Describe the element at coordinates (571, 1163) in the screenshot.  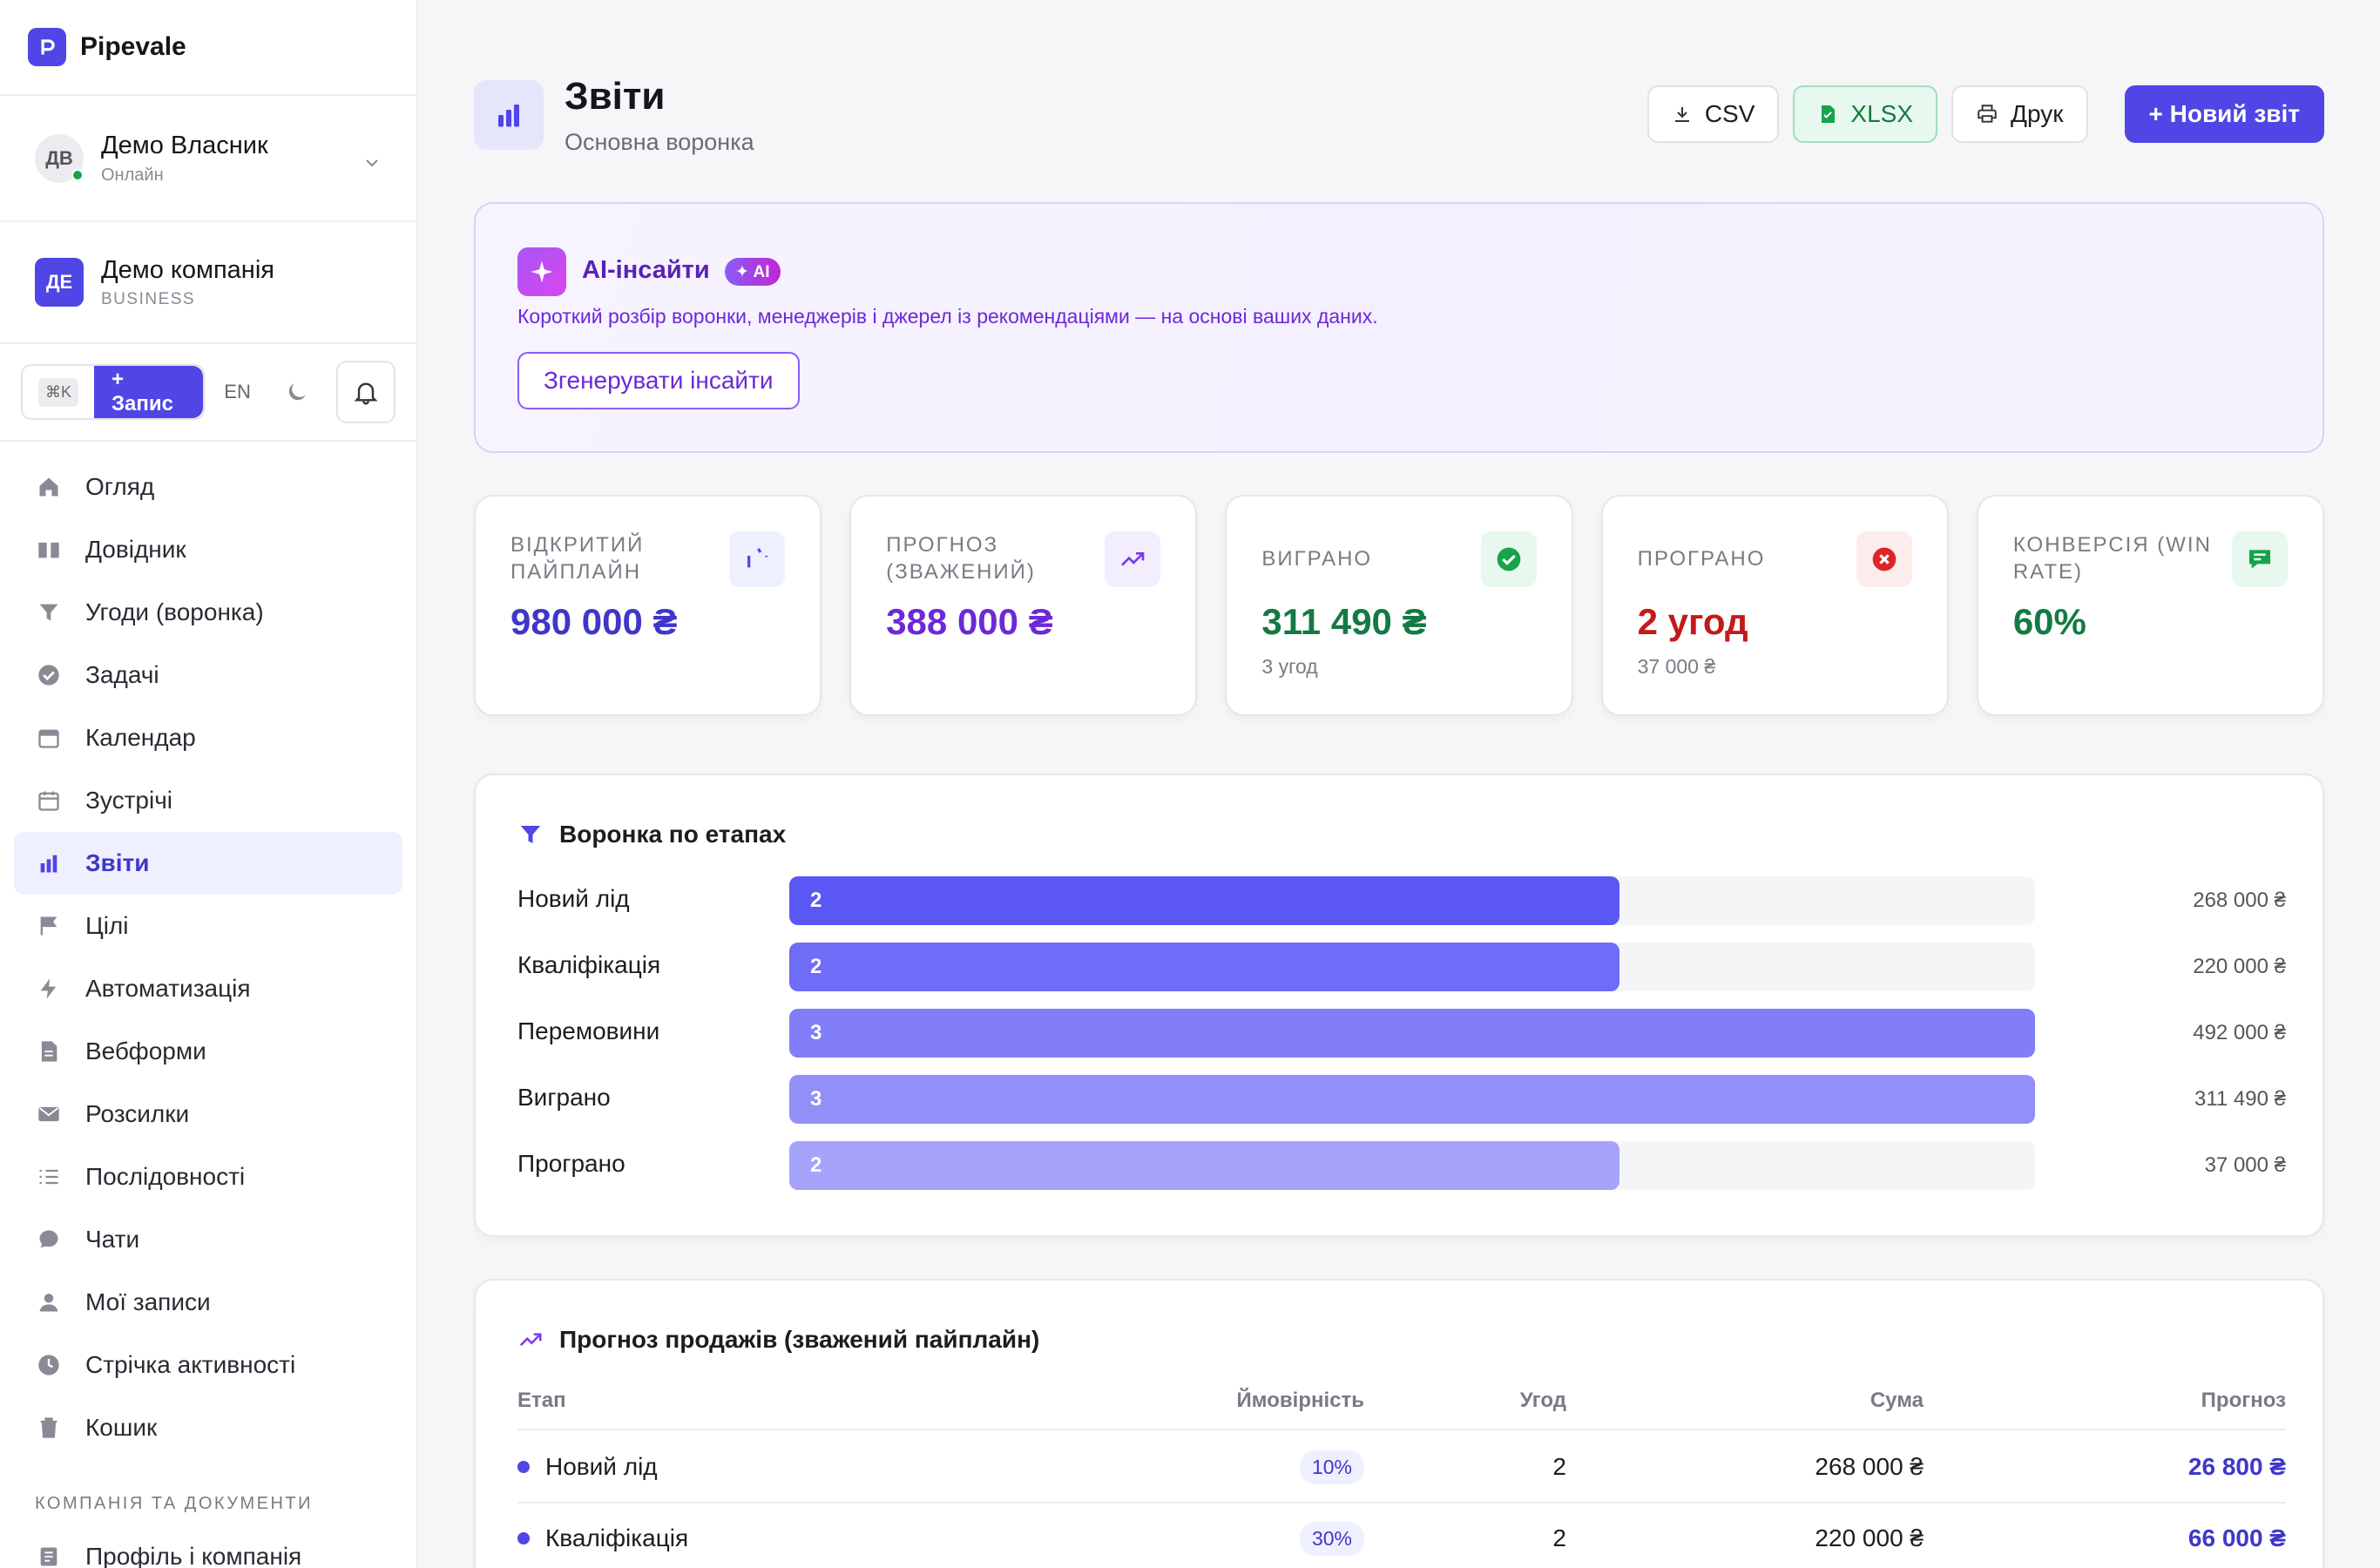
I see `funnel-stage-label: Програно` at that location.